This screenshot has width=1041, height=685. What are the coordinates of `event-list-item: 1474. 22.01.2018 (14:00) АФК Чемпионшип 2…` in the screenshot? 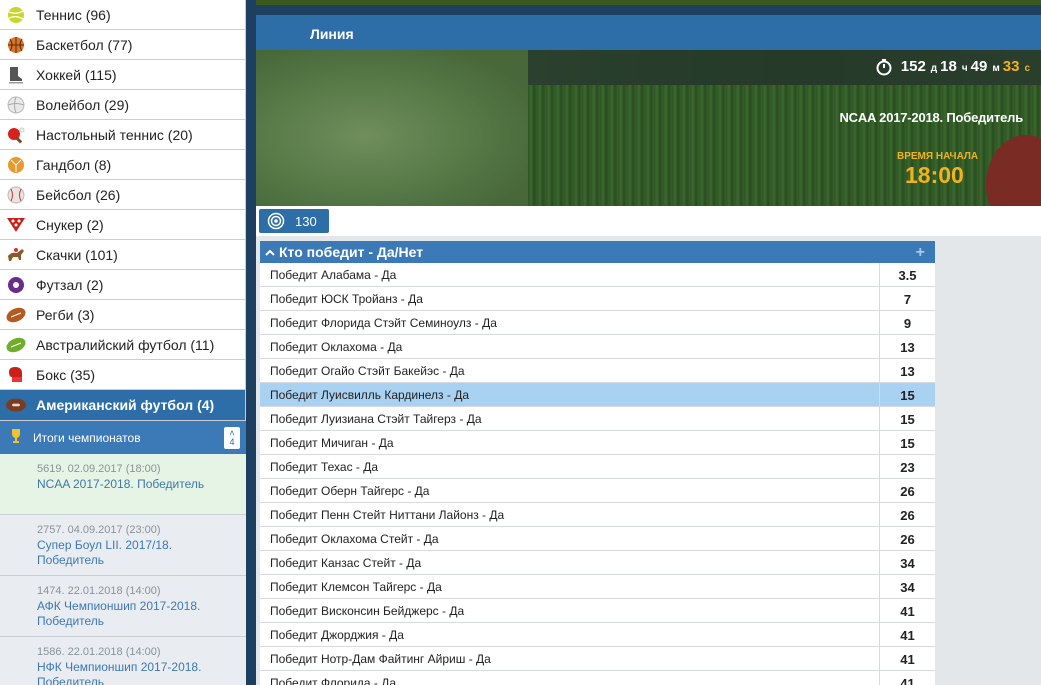 It's located at (123, 606).